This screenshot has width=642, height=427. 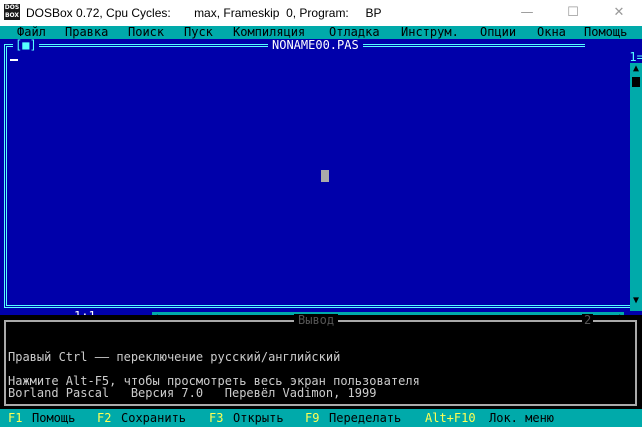 I want to click on menu-search: Поиск, so click(x=146, y=32).